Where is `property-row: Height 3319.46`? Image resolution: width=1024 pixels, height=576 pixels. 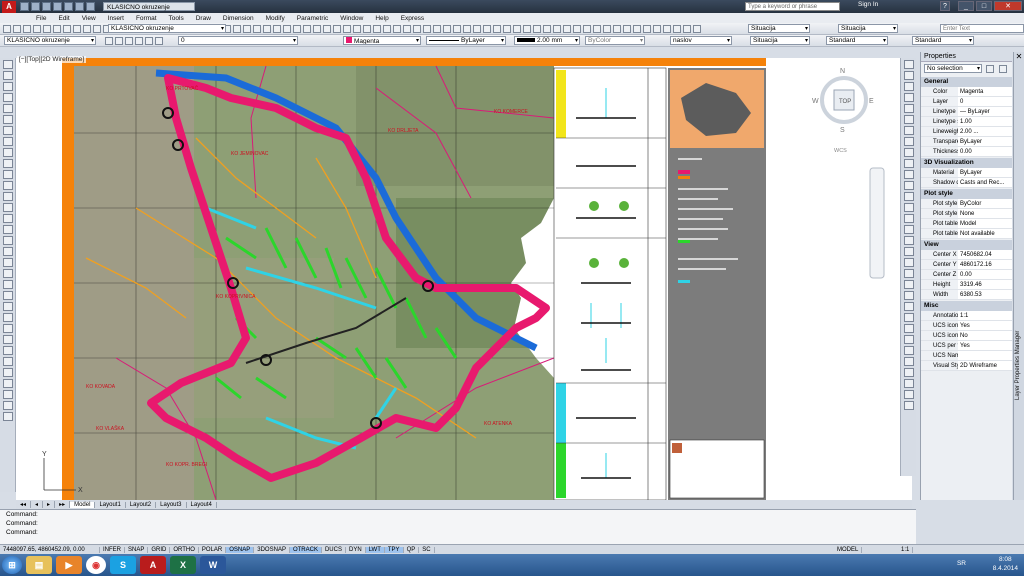
property-row: Height 3319.46 is located at coordinates (966, 285).